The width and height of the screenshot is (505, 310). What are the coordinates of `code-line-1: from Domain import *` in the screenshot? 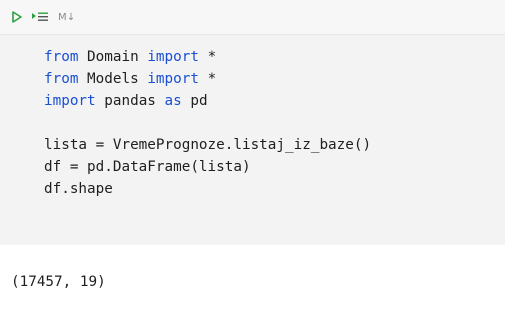 It's located at (207, 57).